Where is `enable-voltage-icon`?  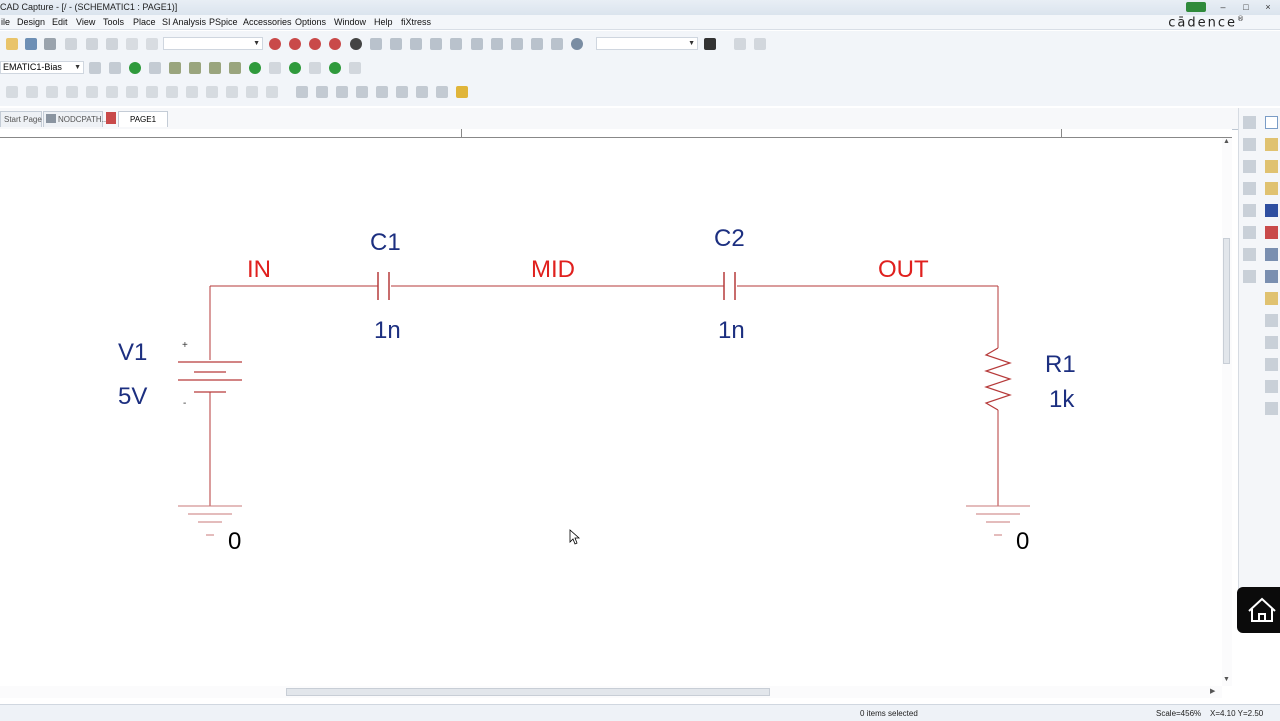
enable-voltage-icon is located at coordinates (275, 68).